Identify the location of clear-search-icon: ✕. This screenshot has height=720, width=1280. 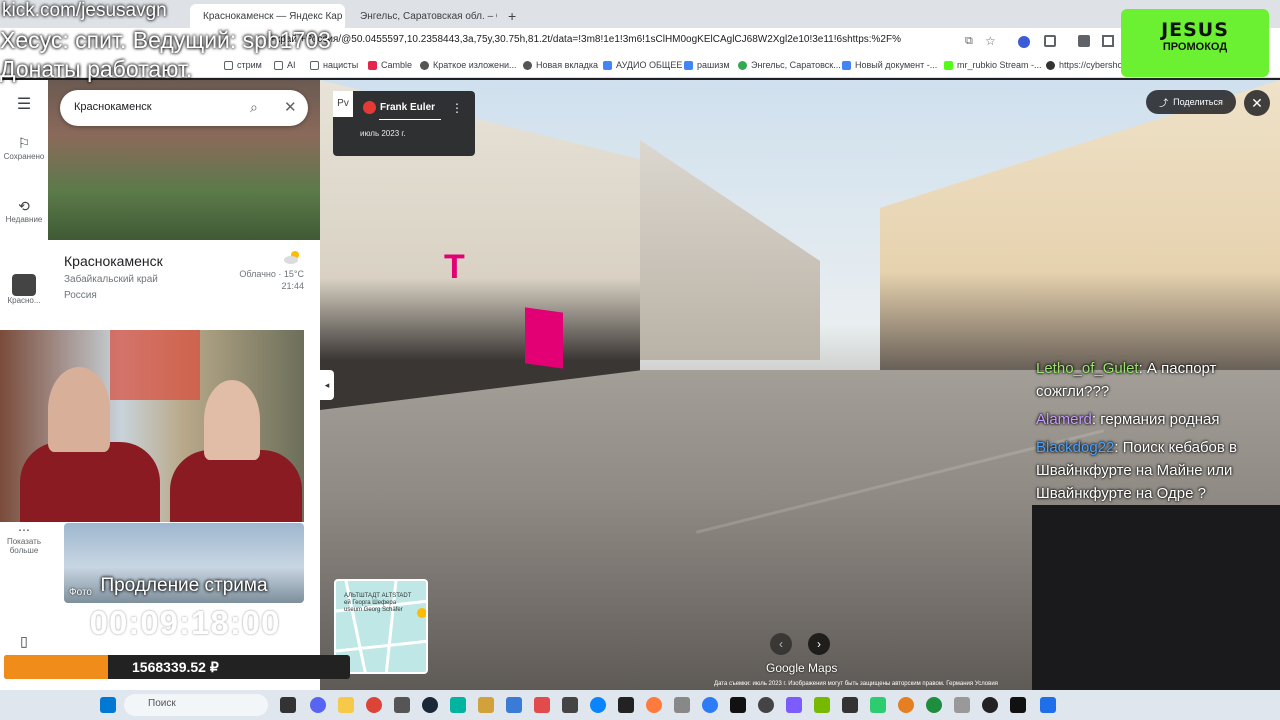
(290, 107).